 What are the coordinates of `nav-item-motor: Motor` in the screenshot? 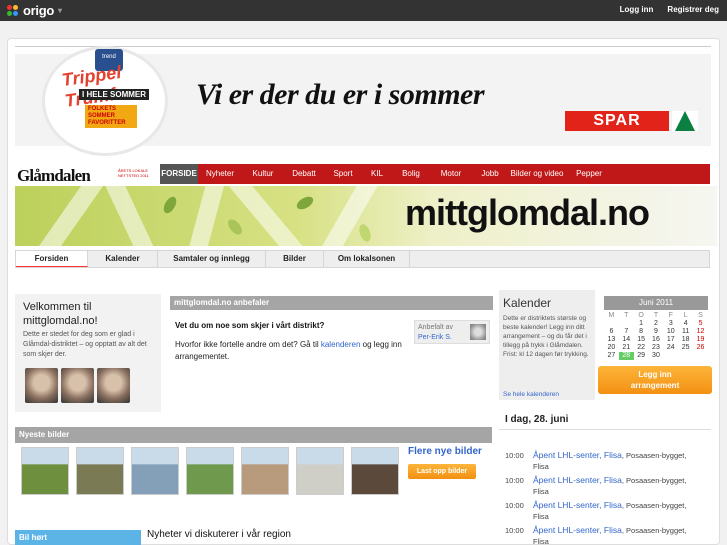 It's located at (451, 174).